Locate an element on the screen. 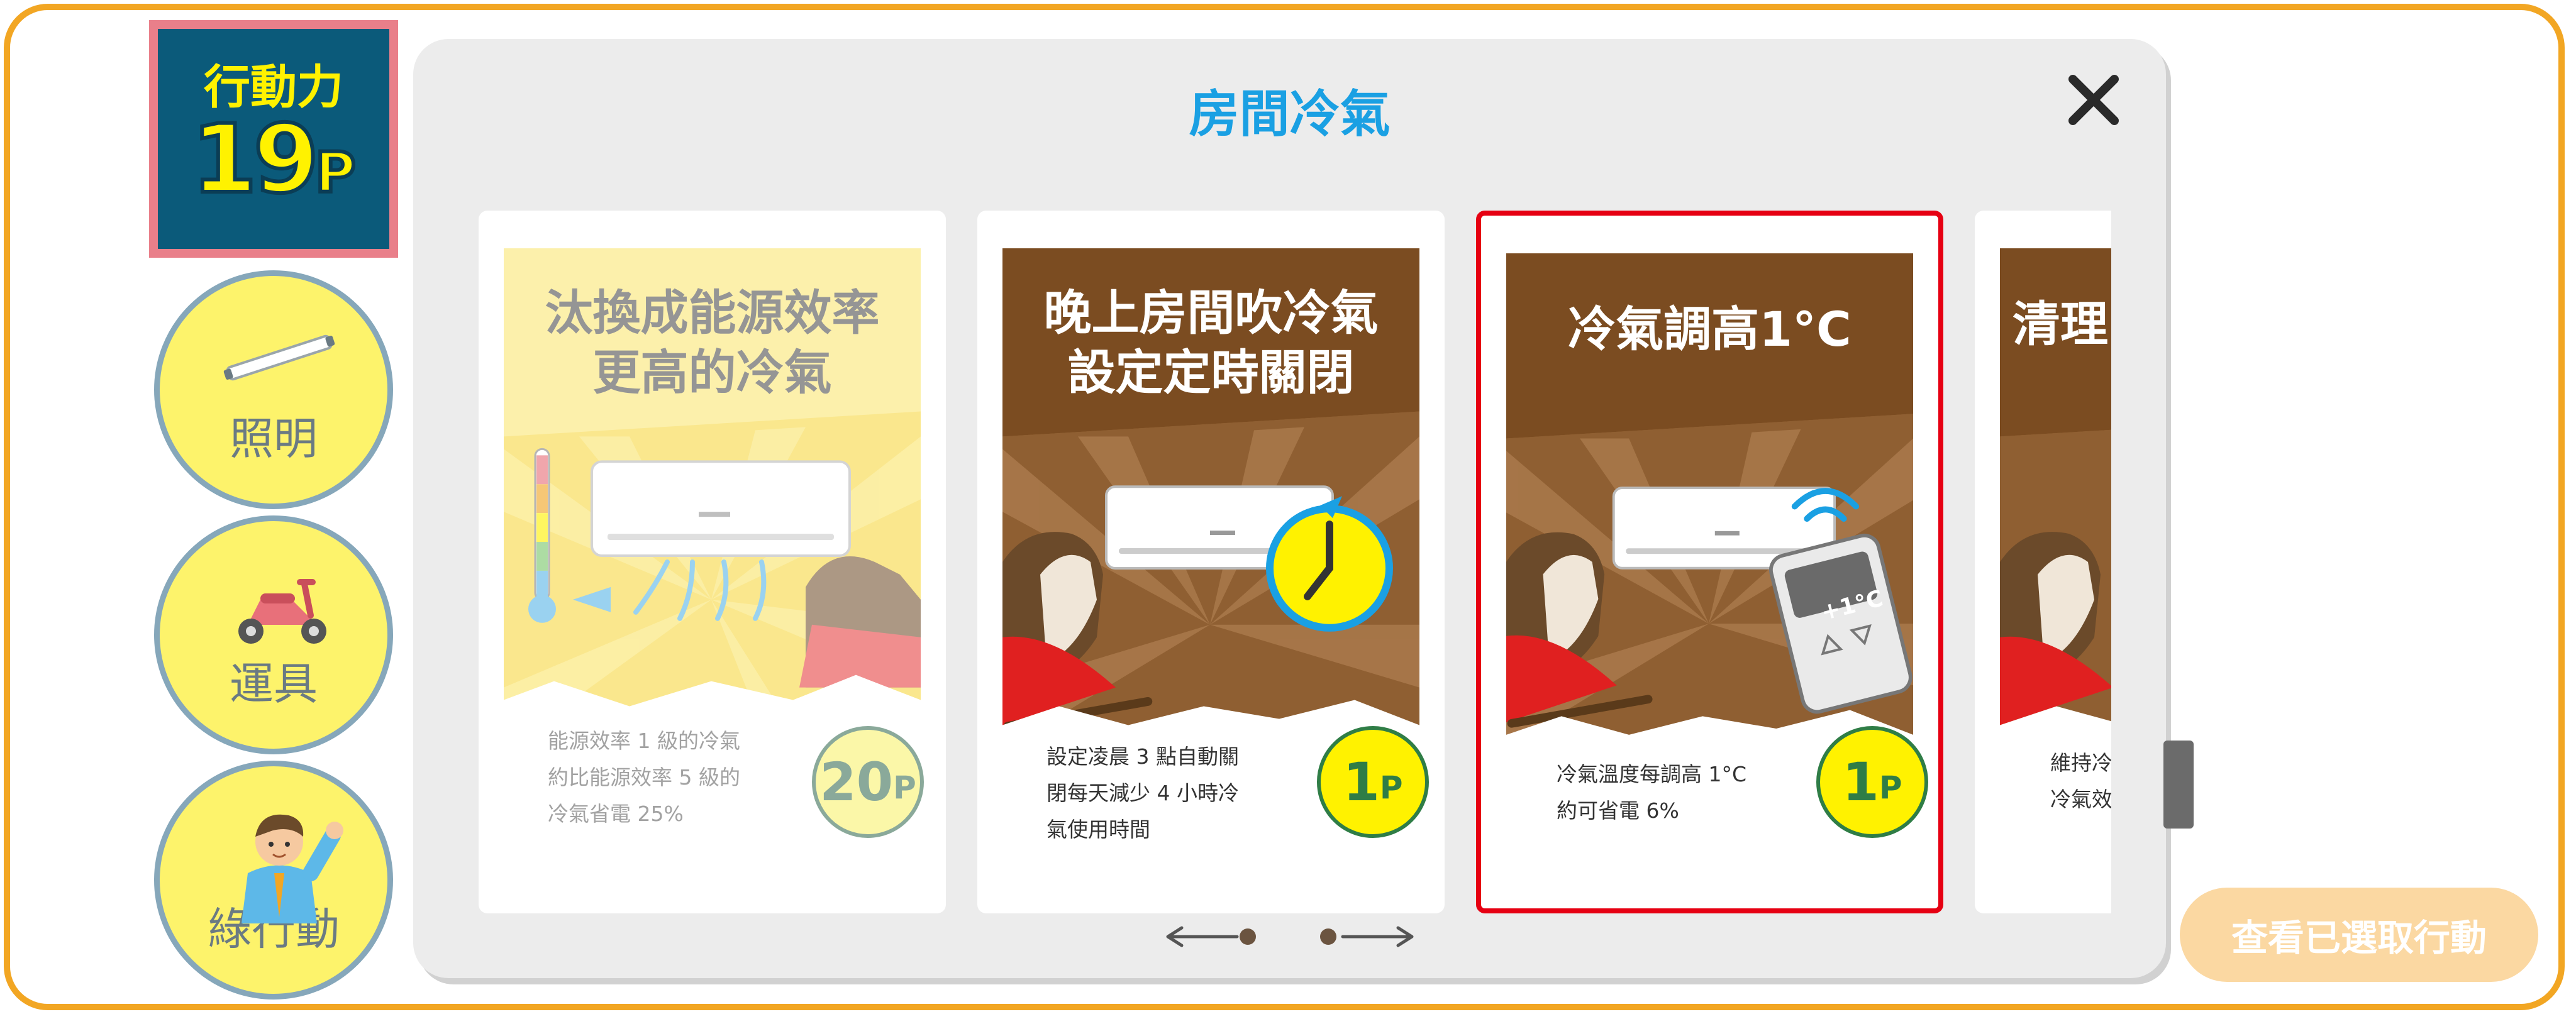 The width and height of the screenshot is (2576, 1019). prev-arrow-icon is located at coordinates (1202, 936).